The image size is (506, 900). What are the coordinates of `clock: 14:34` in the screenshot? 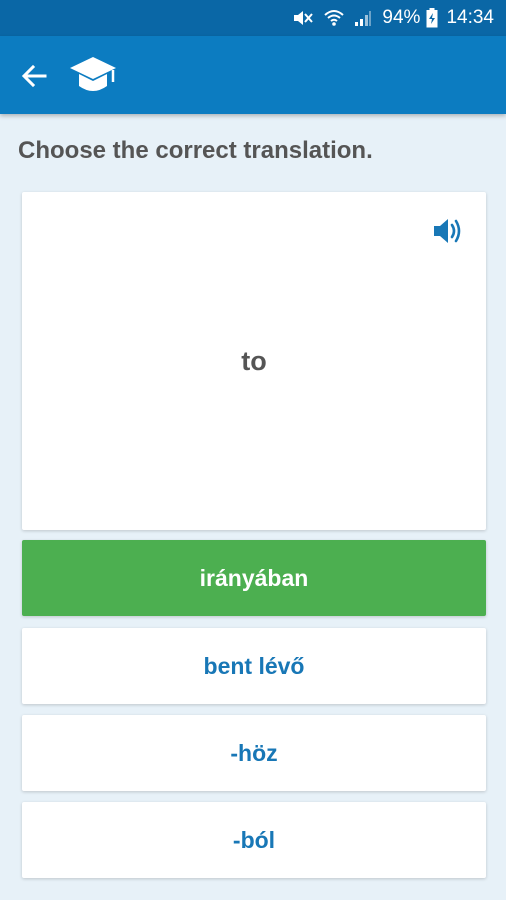 It's located at (470, 17).